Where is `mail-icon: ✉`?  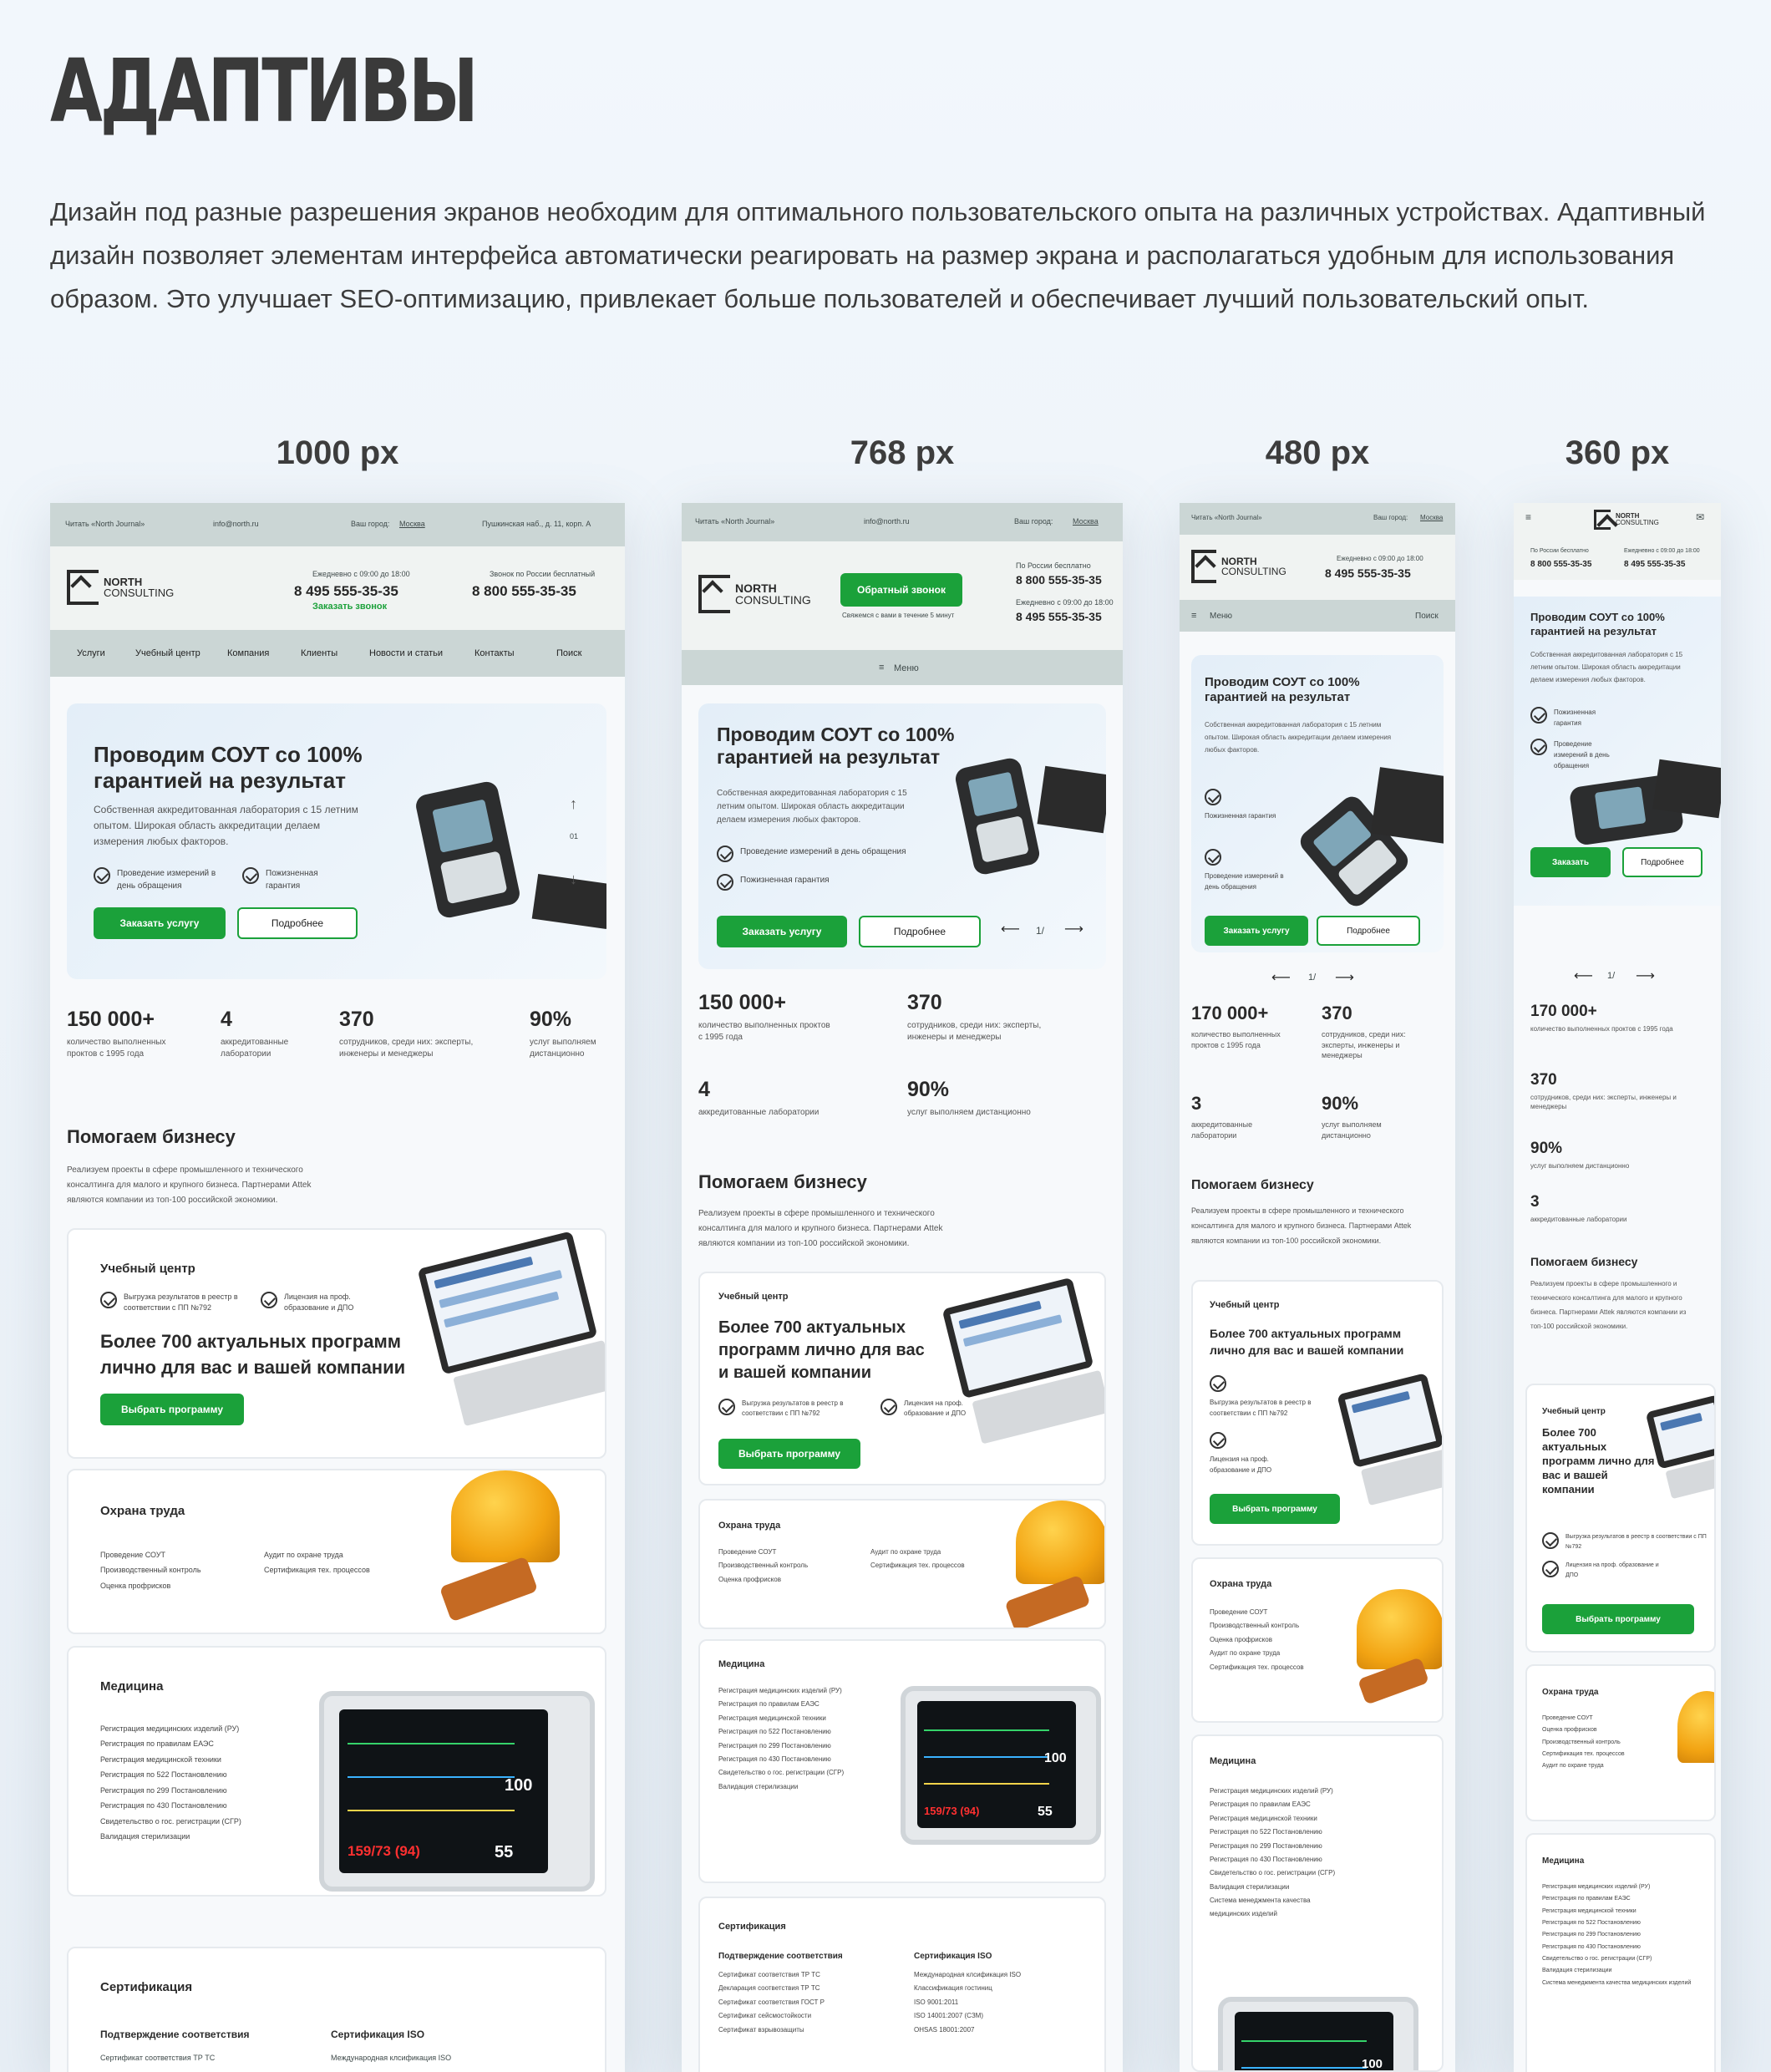 mail-icon: ✉ is located at coordinates (1700, 517).